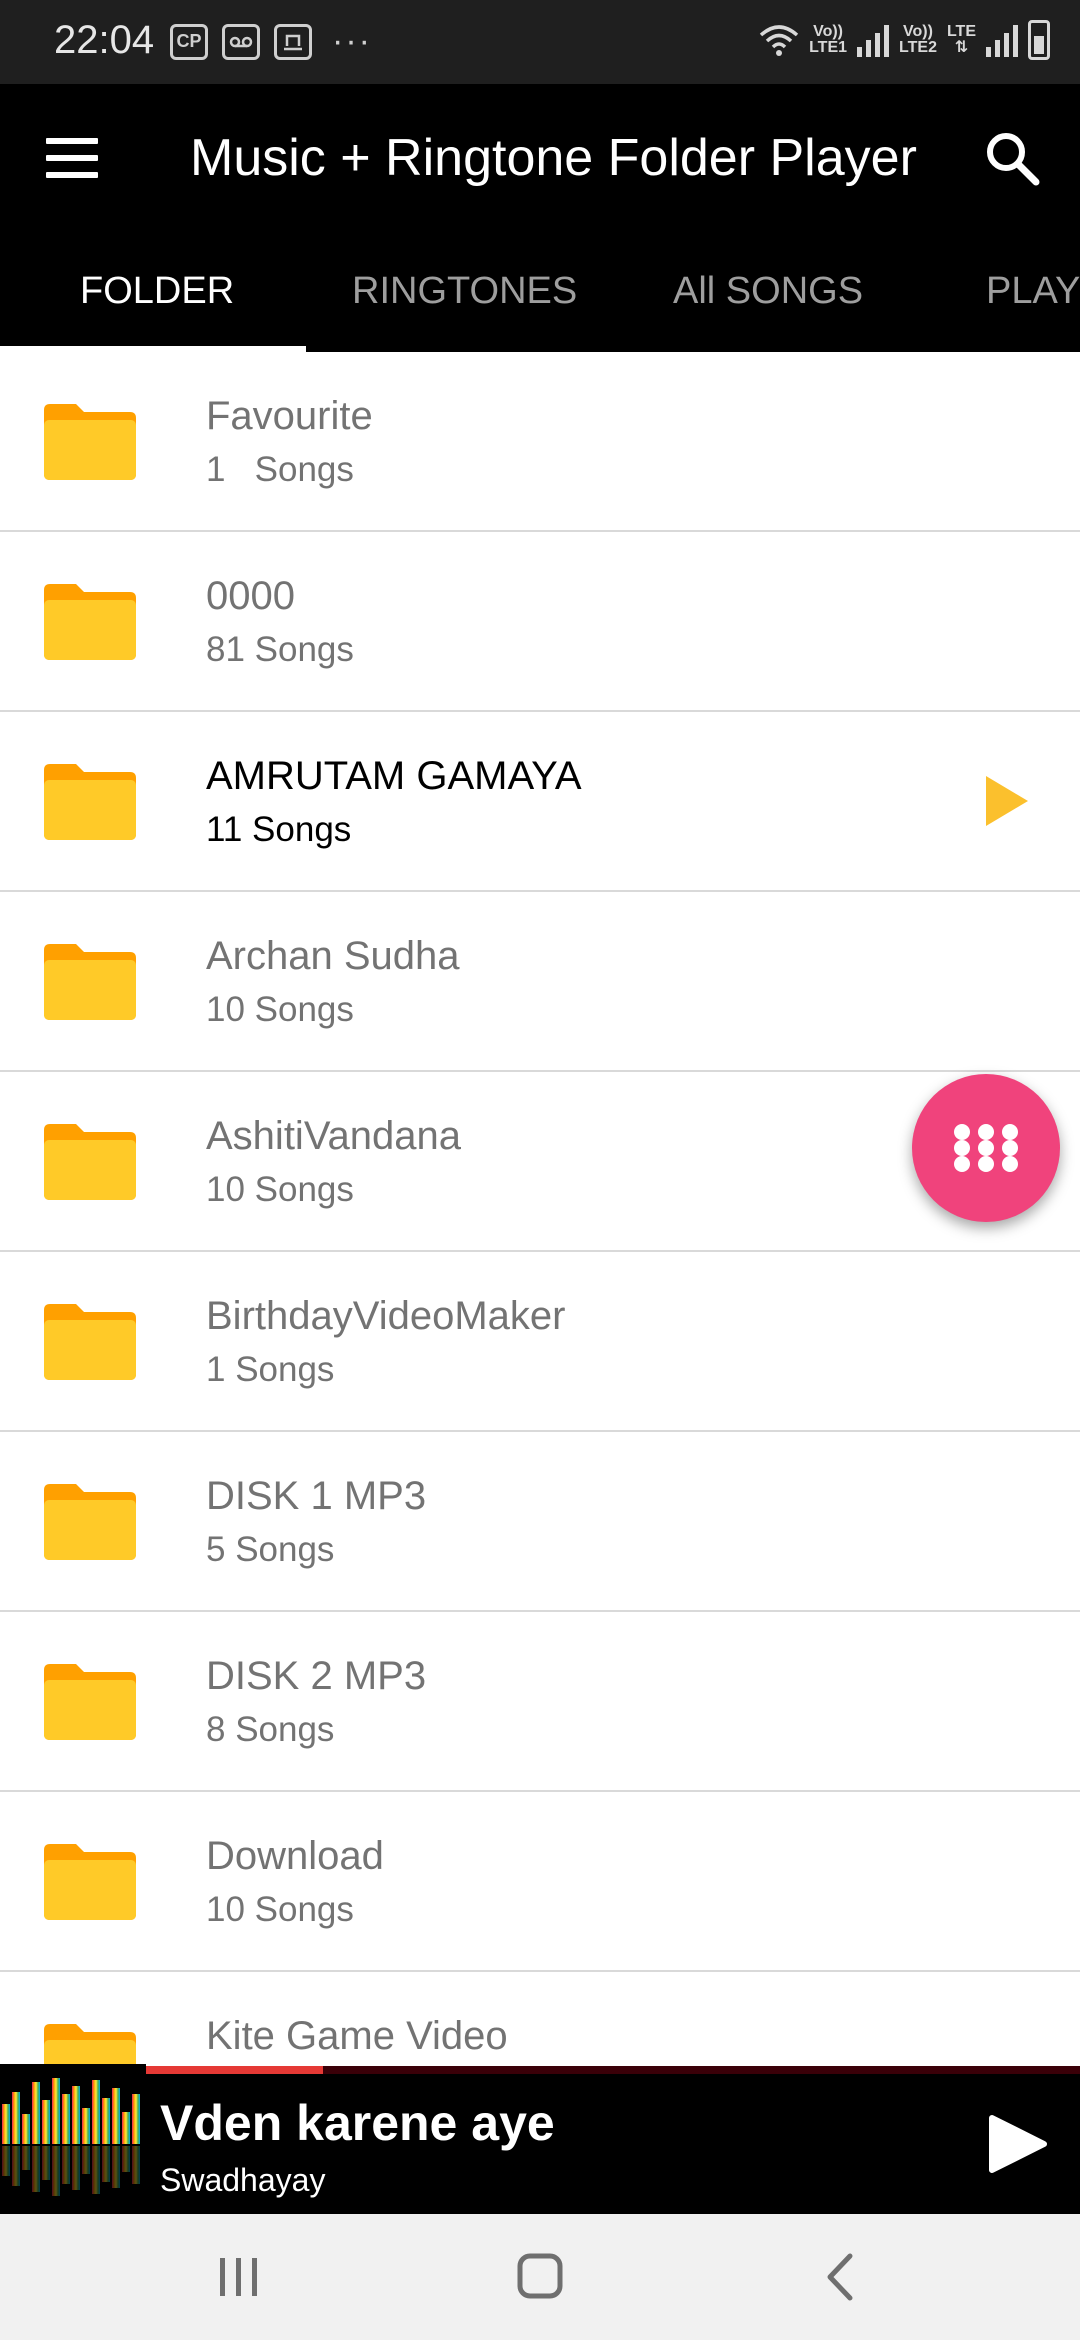  I want to click on folder-row-birthdayvideomaker: BirthdayVideoMaker 1 Songs, so click(540, 1342).